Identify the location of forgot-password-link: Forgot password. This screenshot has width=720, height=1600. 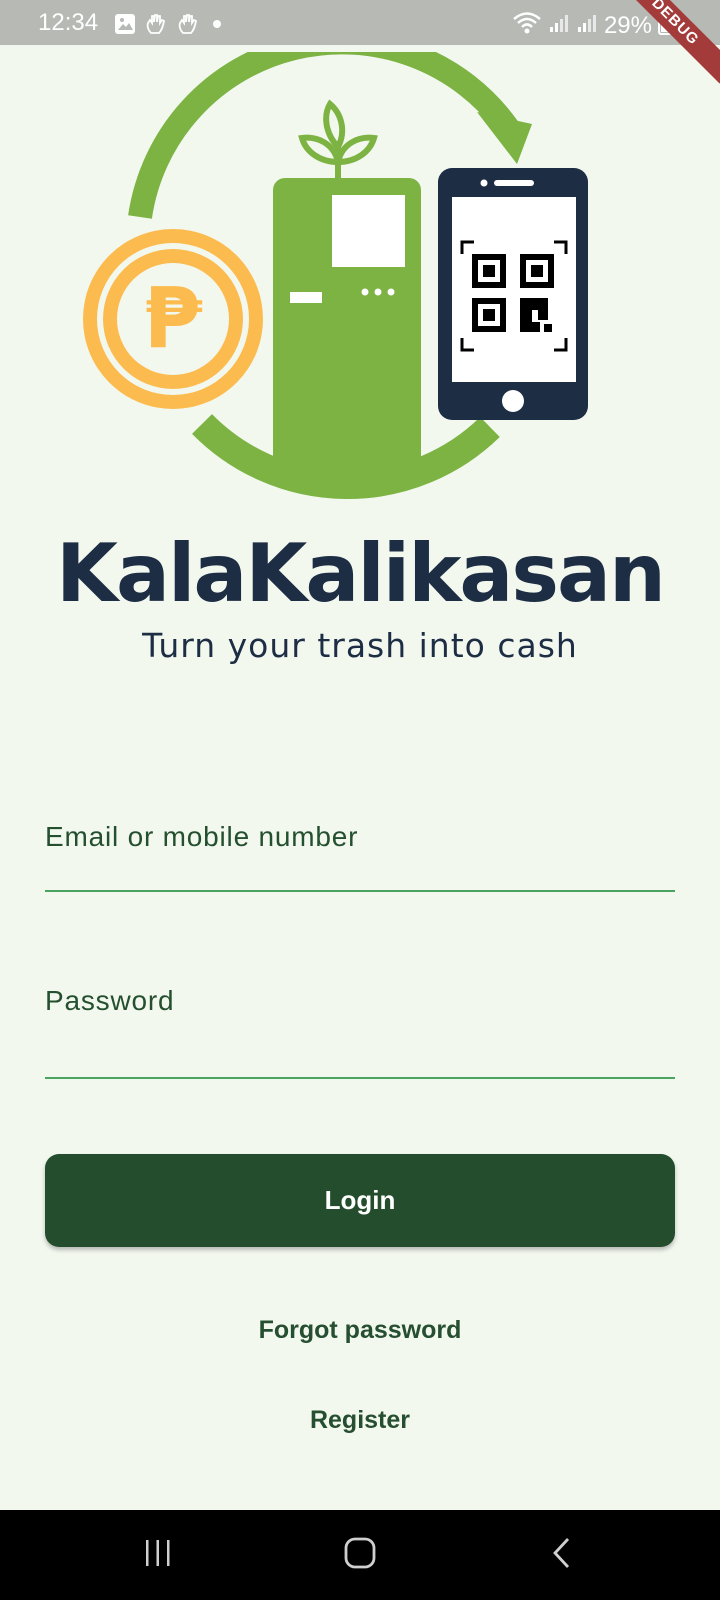
(360, 1330).